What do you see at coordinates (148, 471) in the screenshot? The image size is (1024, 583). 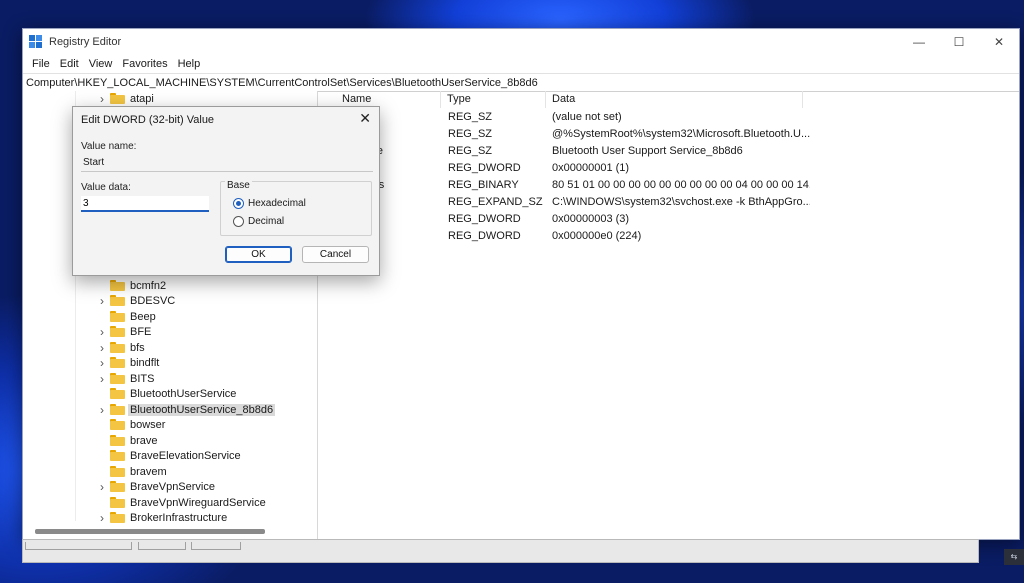 I see `tree-node-label: bravem` at bounding box center [148, 471].